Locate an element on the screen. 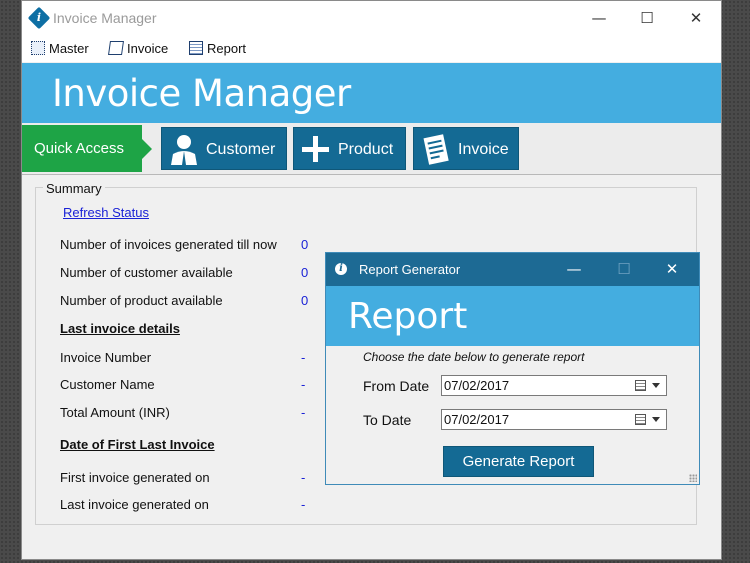 The width and height of the screenshot is (750, 563). product-count-value: 0 is located at coordinates (305, 300).